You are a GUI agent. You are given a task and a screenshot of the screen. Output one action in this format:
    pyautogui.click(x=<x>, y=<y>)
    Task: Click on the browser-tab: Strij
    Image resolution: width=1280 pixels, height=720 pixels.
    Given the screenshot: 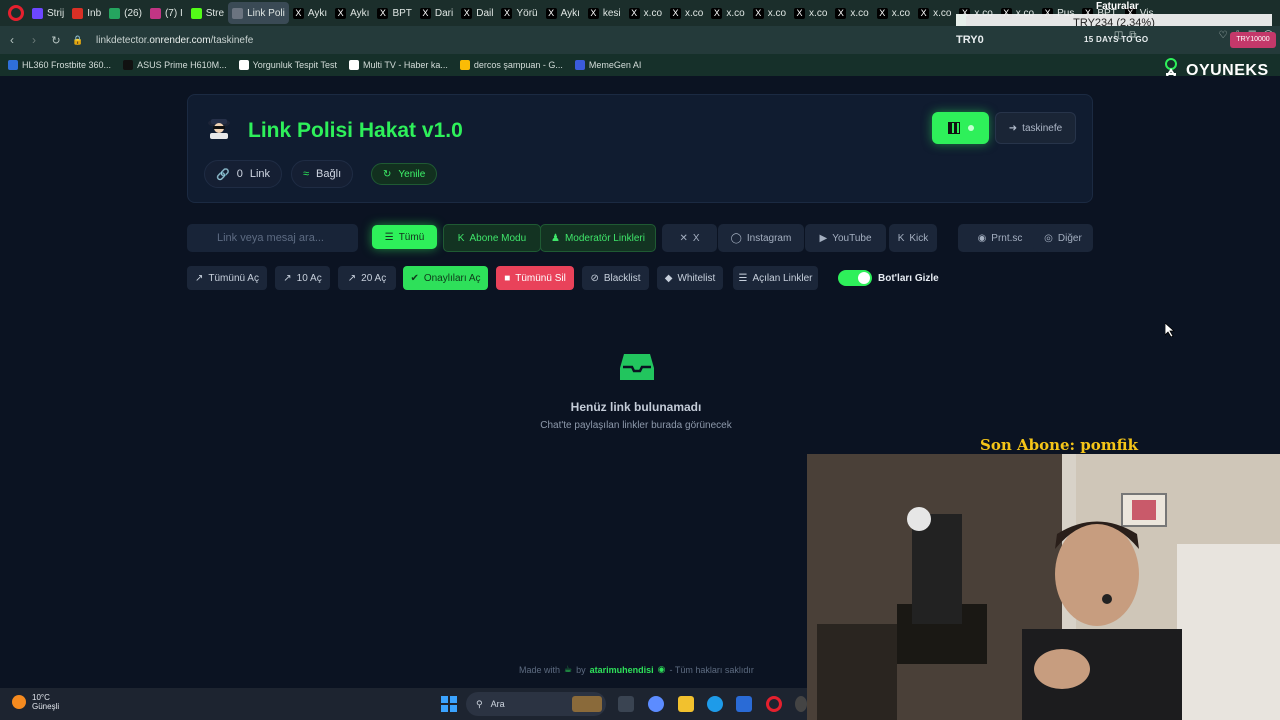 What is the action you would take?
    pyautogui.click(x=48, y=13)
    